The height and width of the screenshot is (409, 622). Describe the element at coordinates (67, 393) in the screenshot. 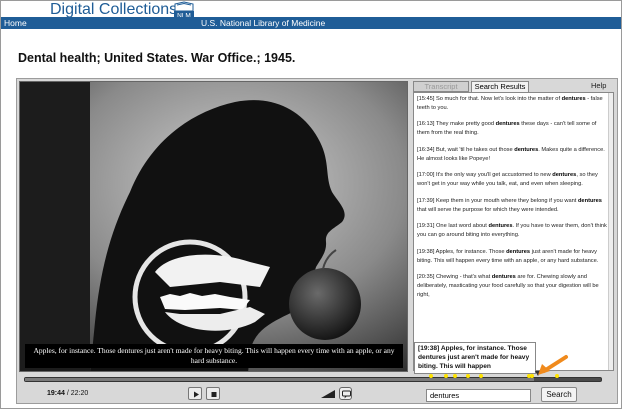

I see `time-display: 19:44 / 22:20` at that location.